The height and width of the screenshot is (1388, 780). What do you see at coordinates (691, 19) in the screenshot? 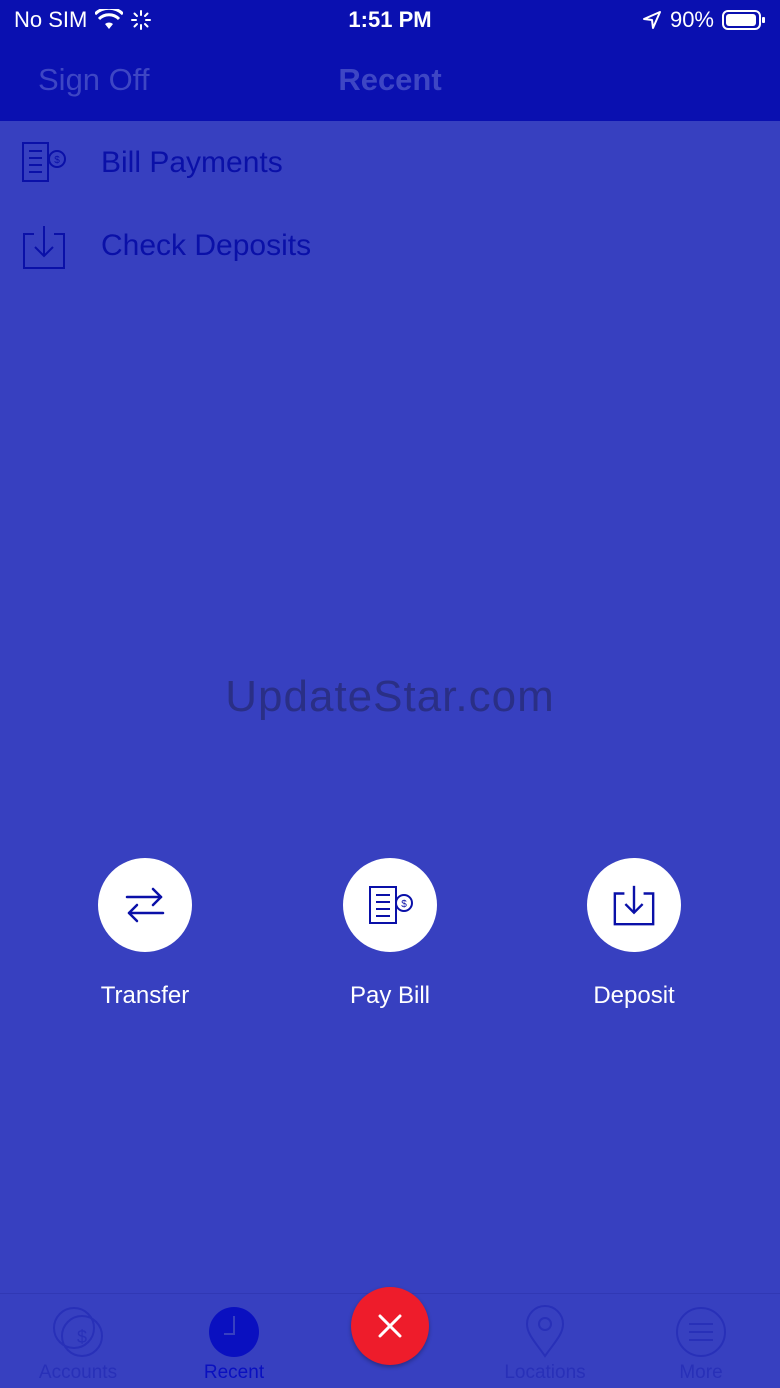
I see `battery-percent: 90%` at bounding box center [691, 19].